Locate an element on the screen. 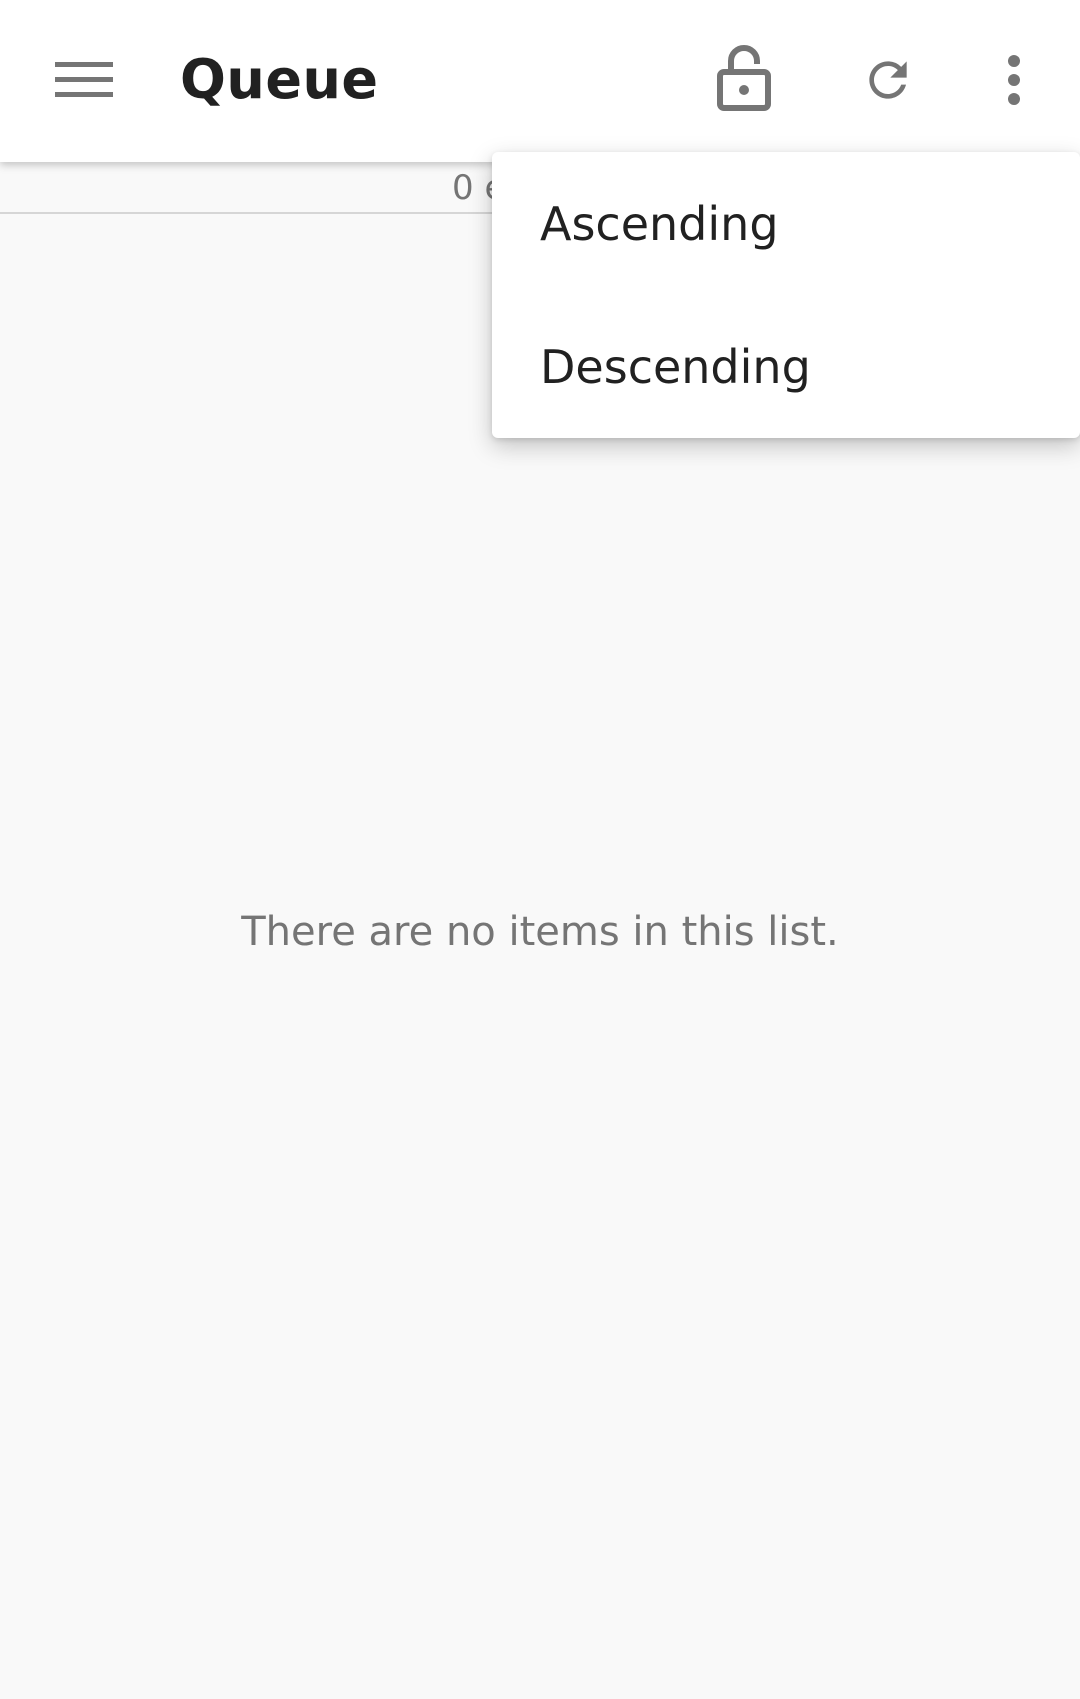 The width and height of the screenshot is (1080, 1699). page-title: Queue is located at coordinates (279, 79).